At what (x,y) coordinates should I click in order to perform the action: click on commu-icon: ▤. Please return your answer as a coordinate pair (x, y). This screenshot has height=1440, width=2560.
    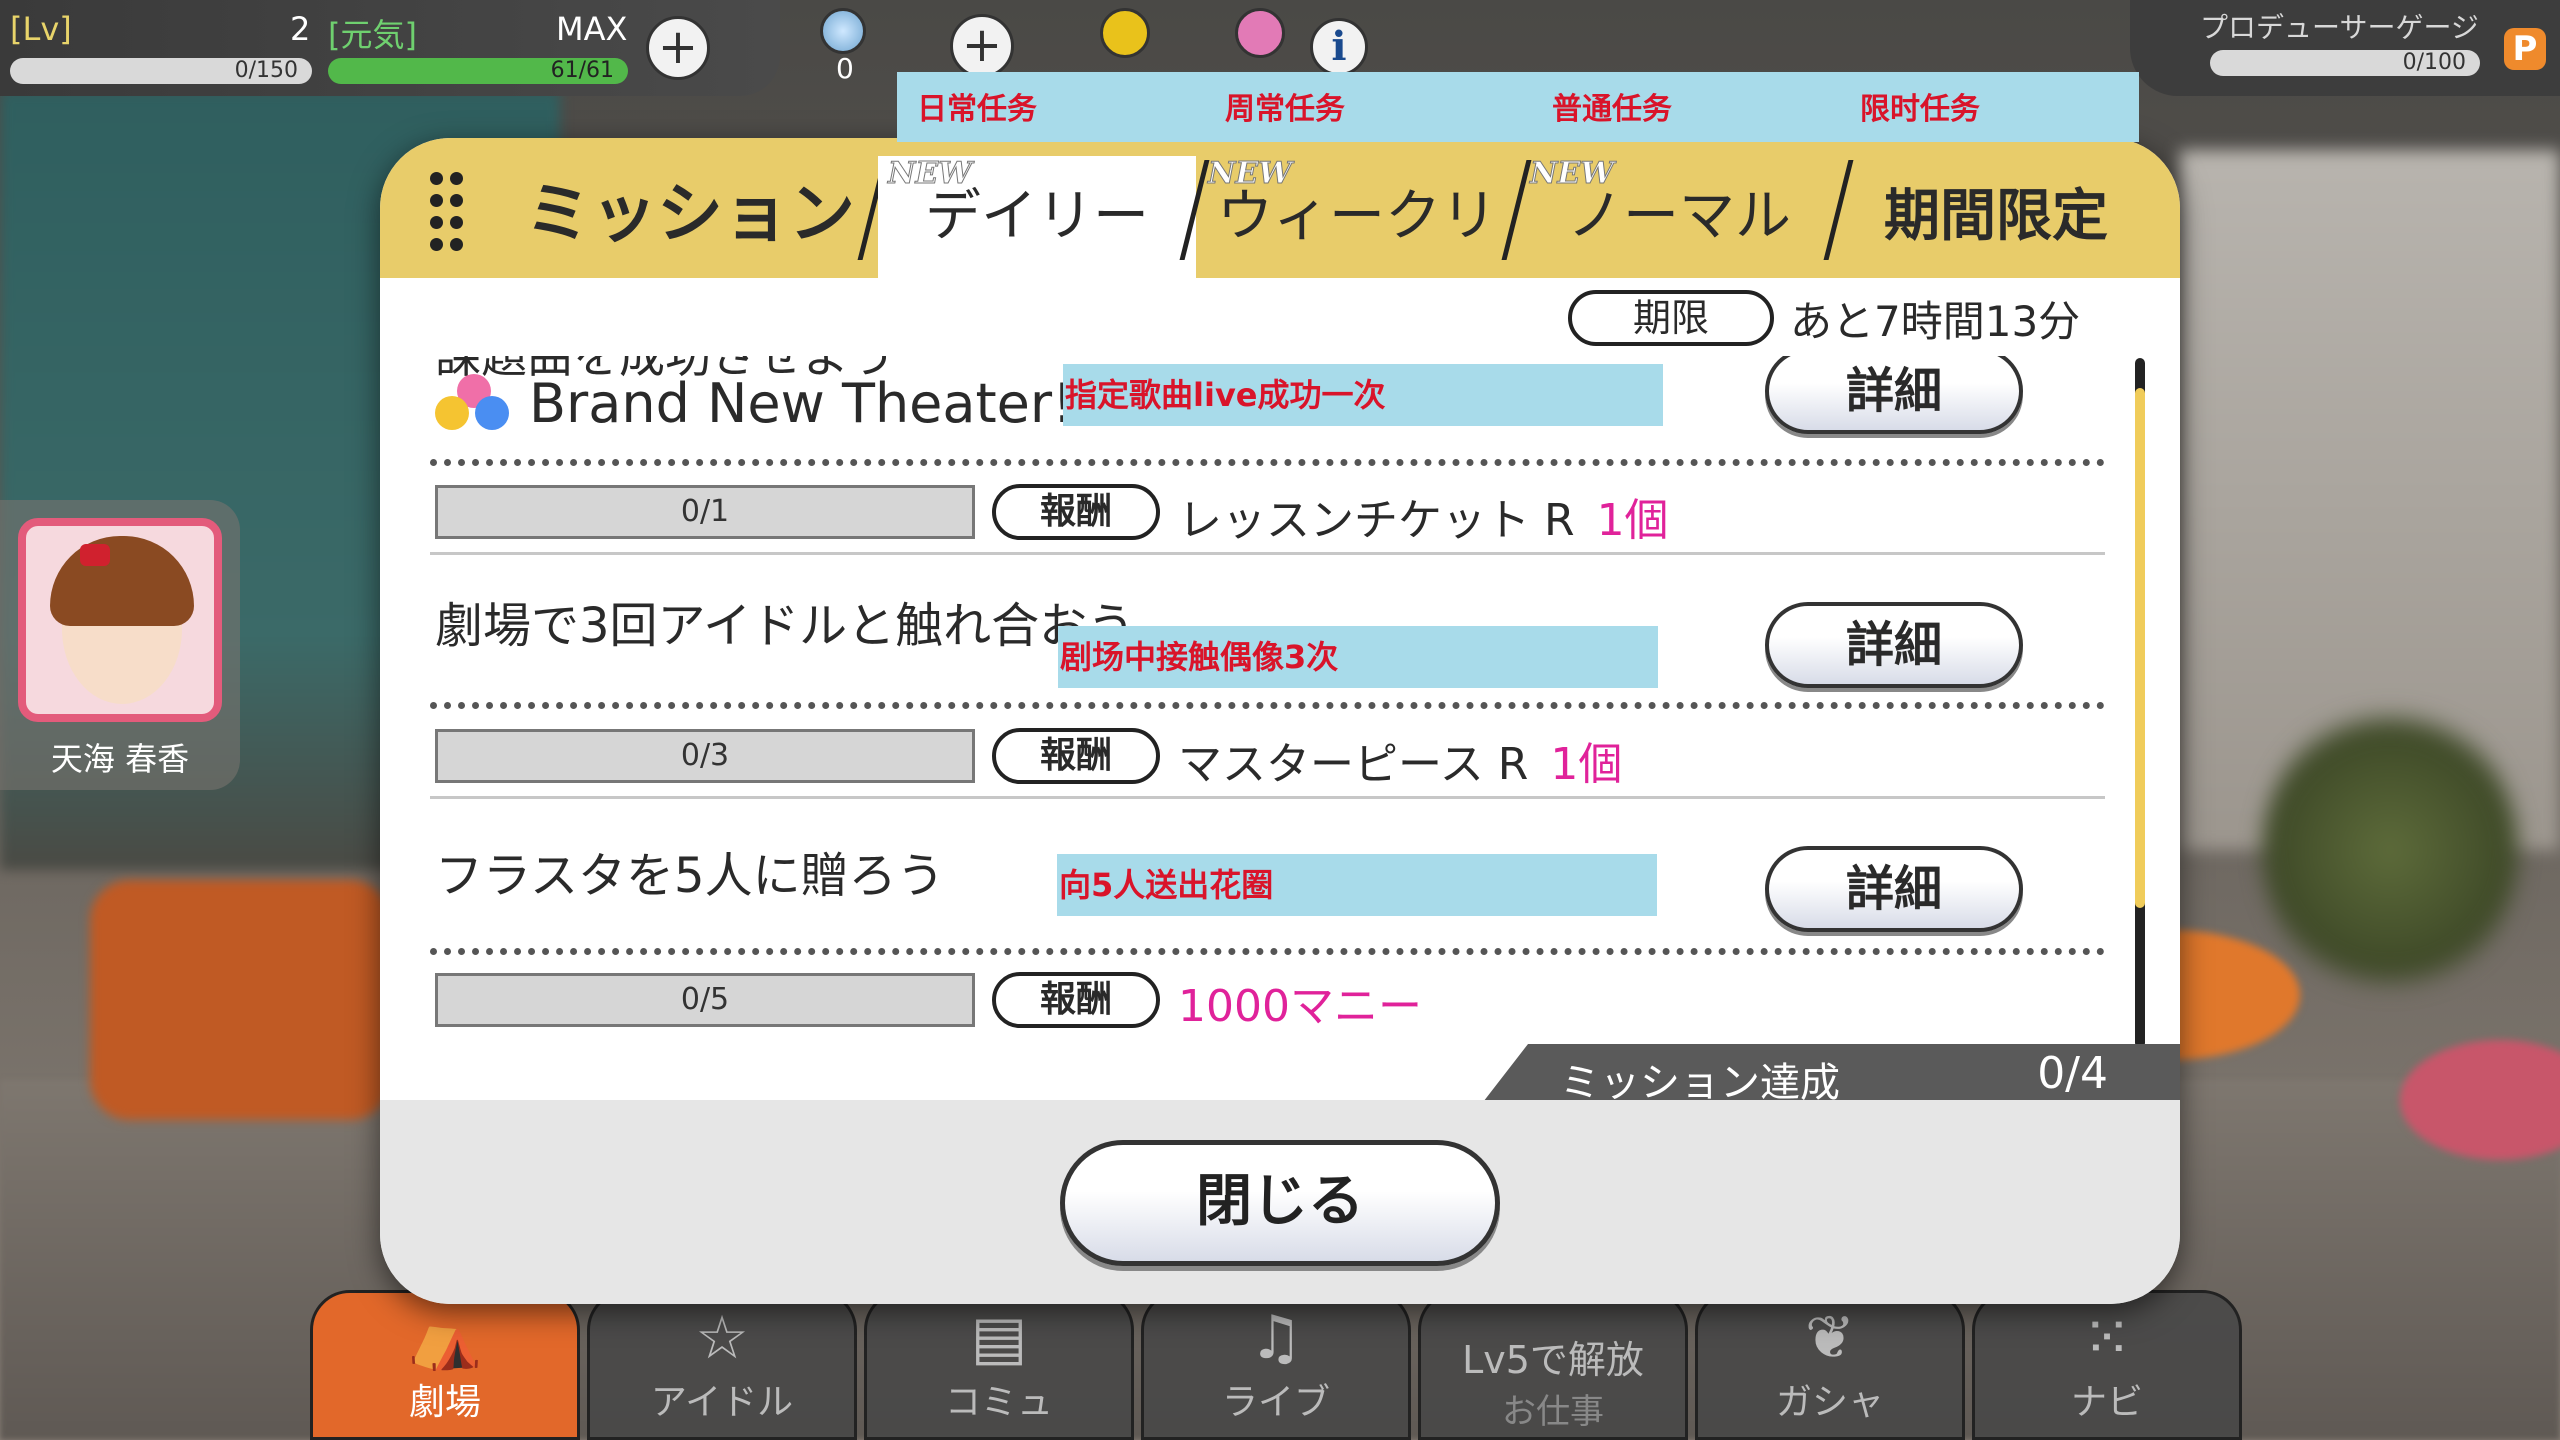
    Looking at the image, I should click on (999, 1338).